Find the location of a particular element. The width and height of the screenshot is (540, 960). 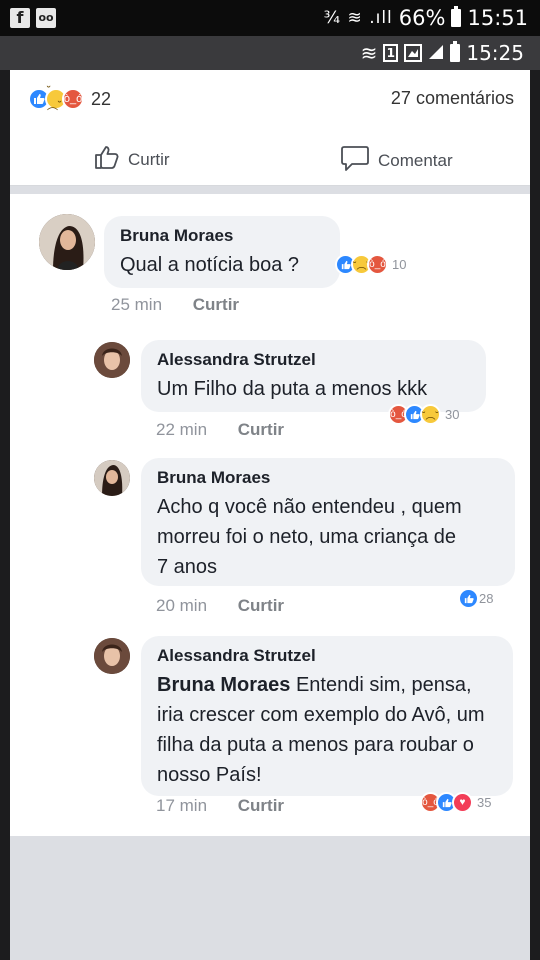

facebook-notification-icon: f is located at coordinates (20, 18).